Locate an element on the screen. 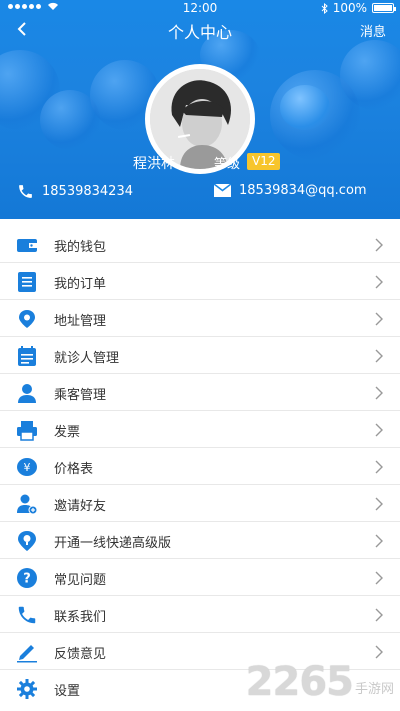  menu-item-invoice: 发票 is located at coordinates (200, 429).